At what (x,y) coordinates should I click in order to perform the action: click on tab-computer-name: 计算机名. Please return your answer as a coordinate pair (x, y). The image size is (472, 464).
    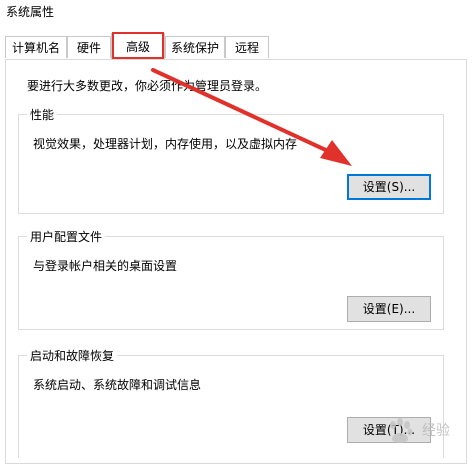
    Looking at the image, I should click on (36, 47).